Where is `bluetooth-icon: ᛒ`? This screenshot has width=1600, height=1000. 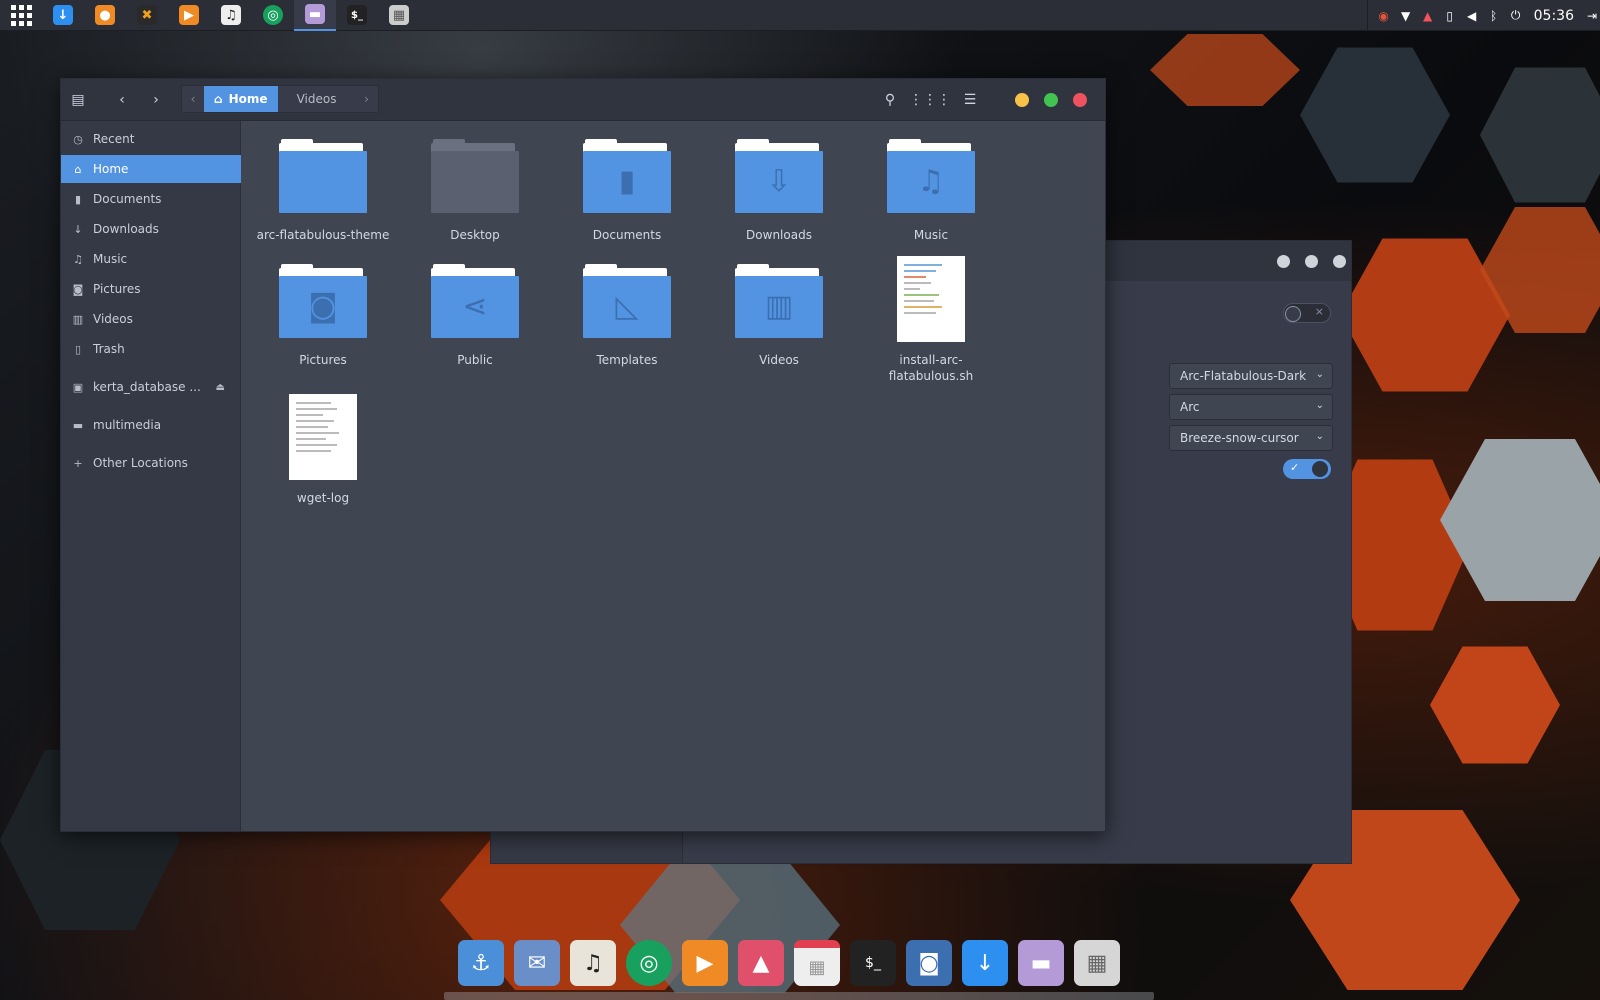 bluetooth-icon: ᛒ is located at coordinates (1494, 16).